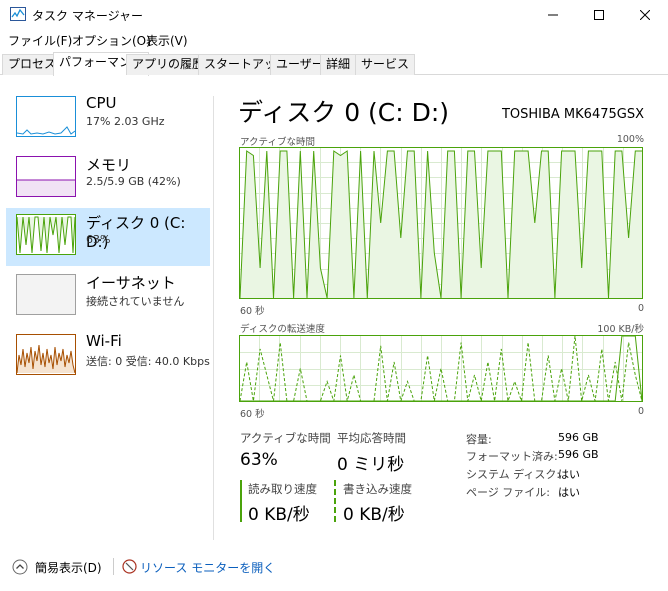 The image size is (668, 591). Describe the element at coordinates (377, 489) in the screenshot. I see `write-speed-label: 書き込み速度` at that location.